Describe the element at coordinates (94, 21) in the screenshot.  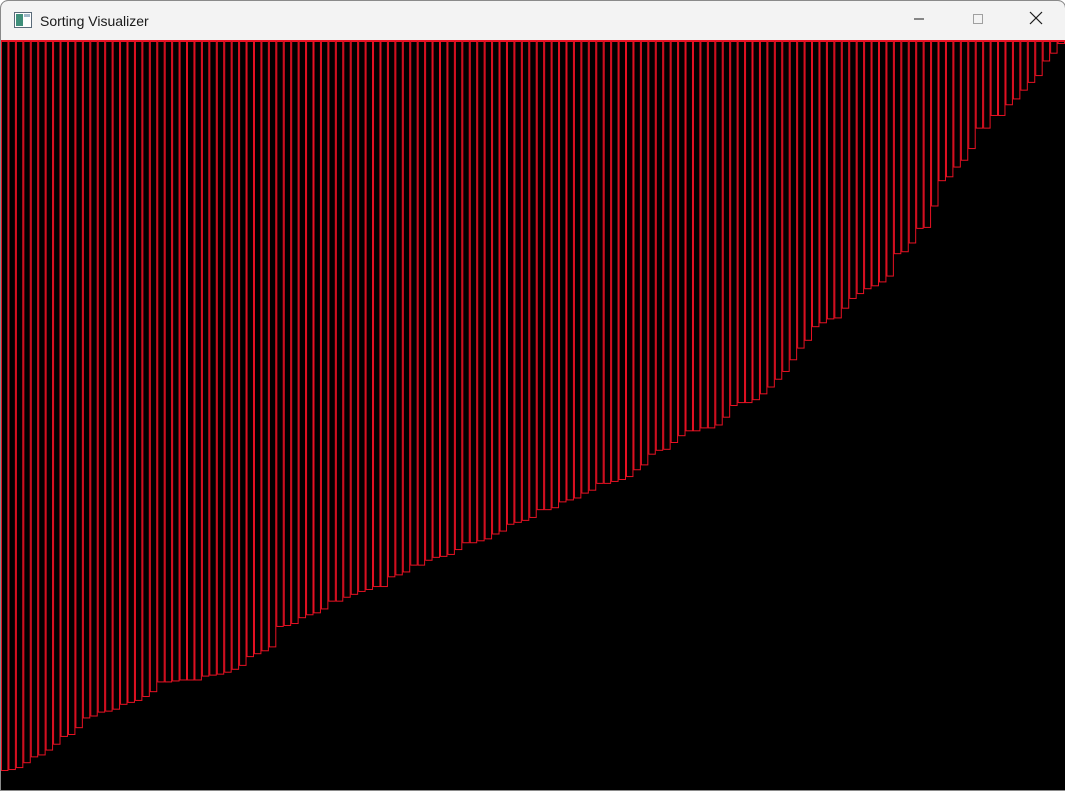
I see `window-title: Sorting Visualizer` at that location.